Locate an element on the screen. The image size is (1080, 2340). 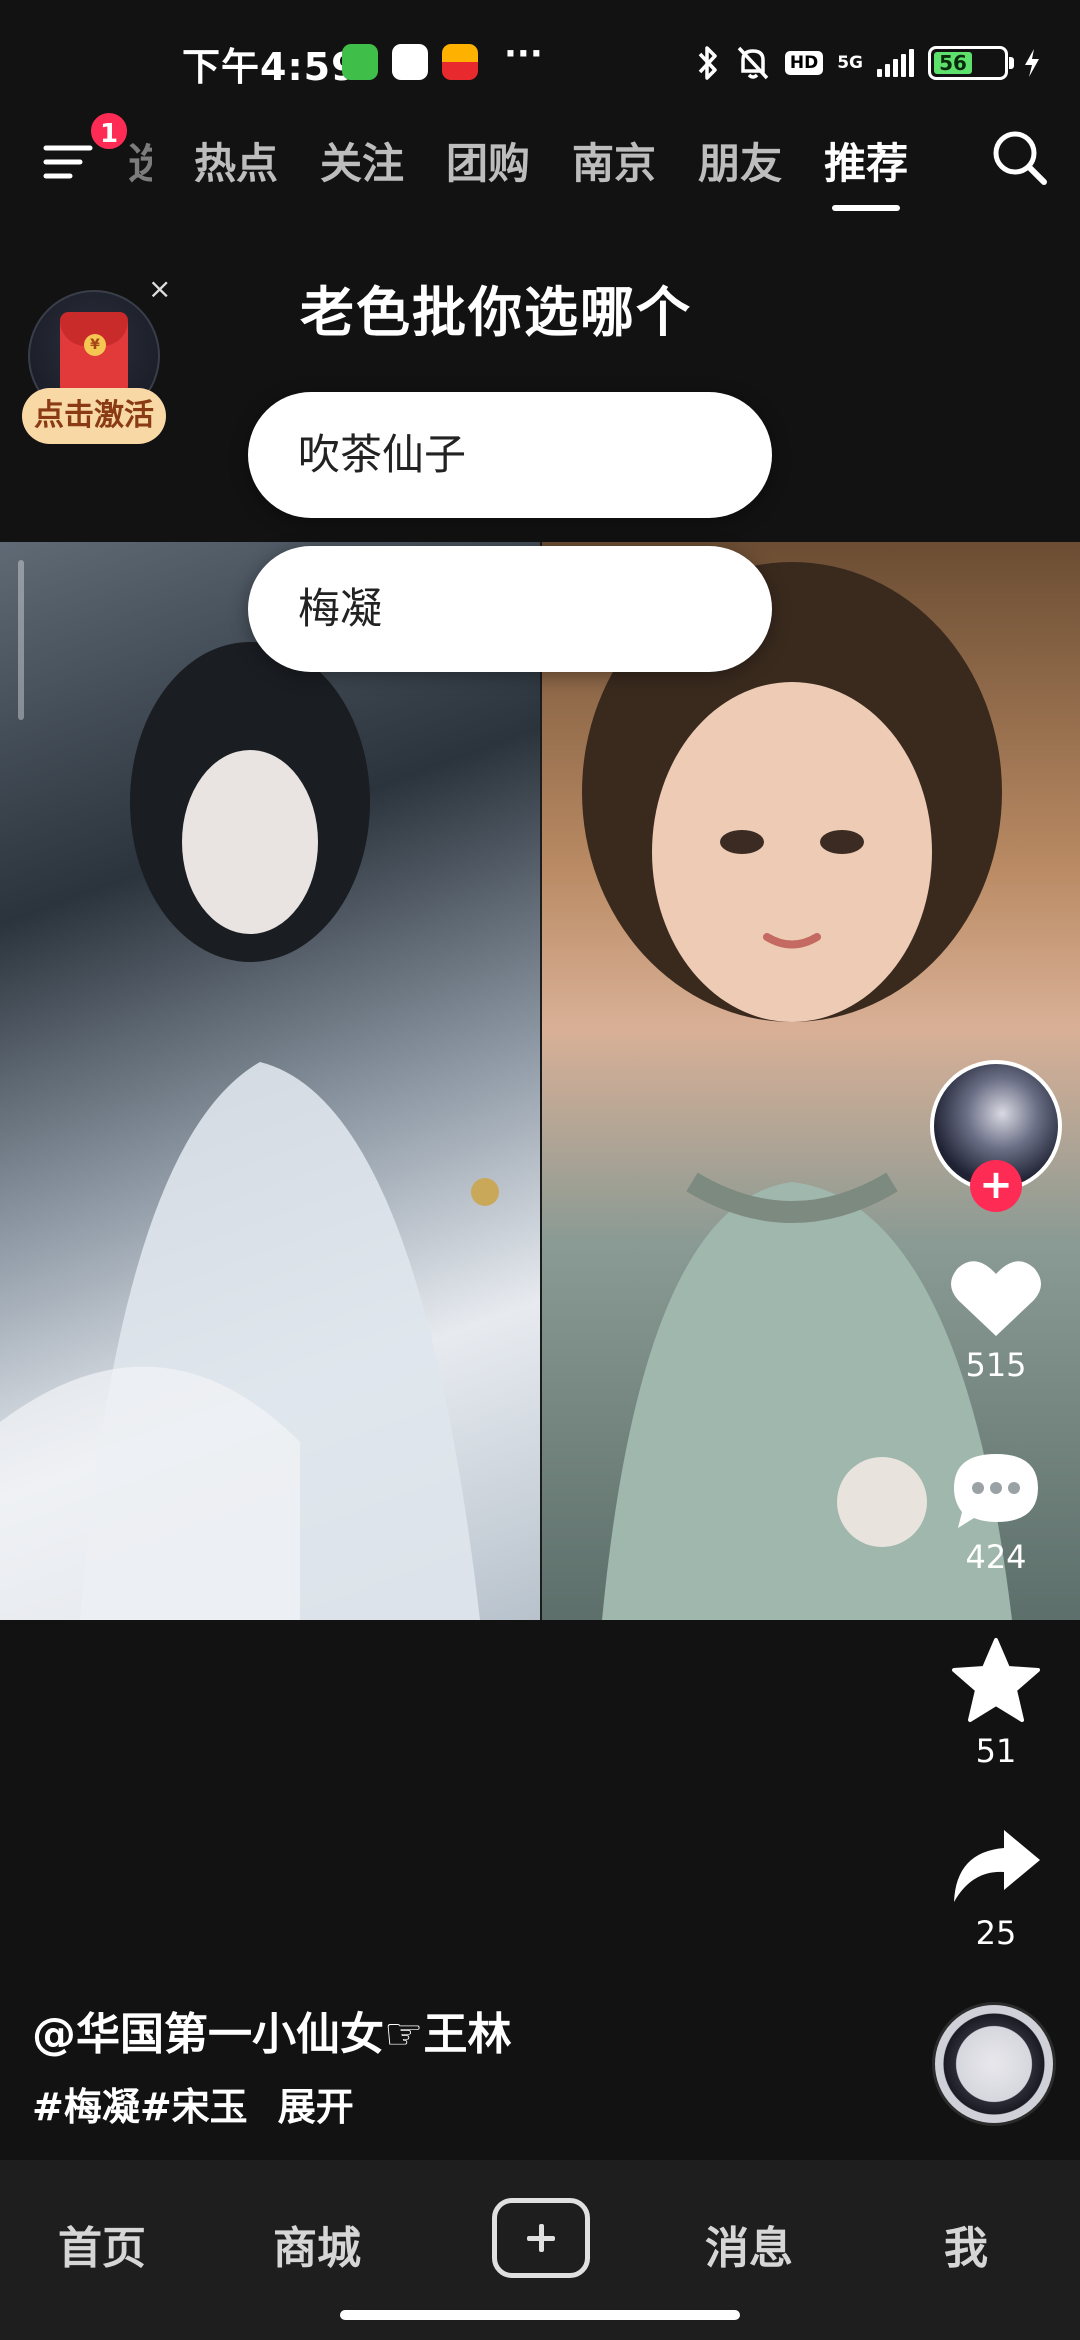
nav-home: 首页 is located at coordinates (102, 2244).